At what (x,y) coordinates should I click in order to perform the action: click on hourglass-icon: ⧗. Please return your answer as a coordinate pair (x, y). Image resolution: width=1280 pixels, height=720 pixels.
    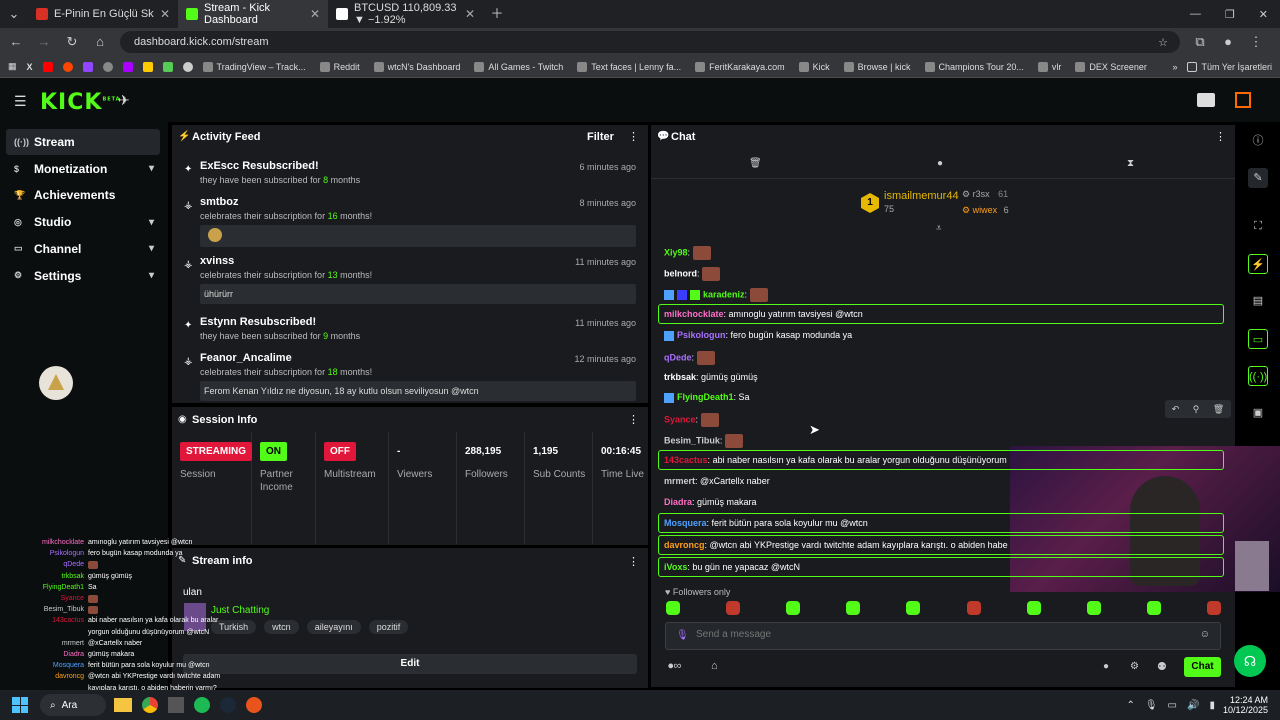
    Looking at the image, I should click on (1130, 163).